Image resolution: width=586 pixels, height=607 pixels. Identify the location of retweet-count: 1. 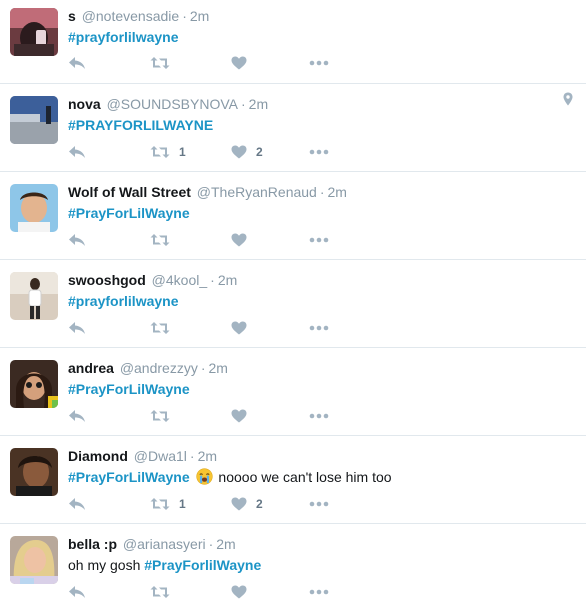
(182, 152).